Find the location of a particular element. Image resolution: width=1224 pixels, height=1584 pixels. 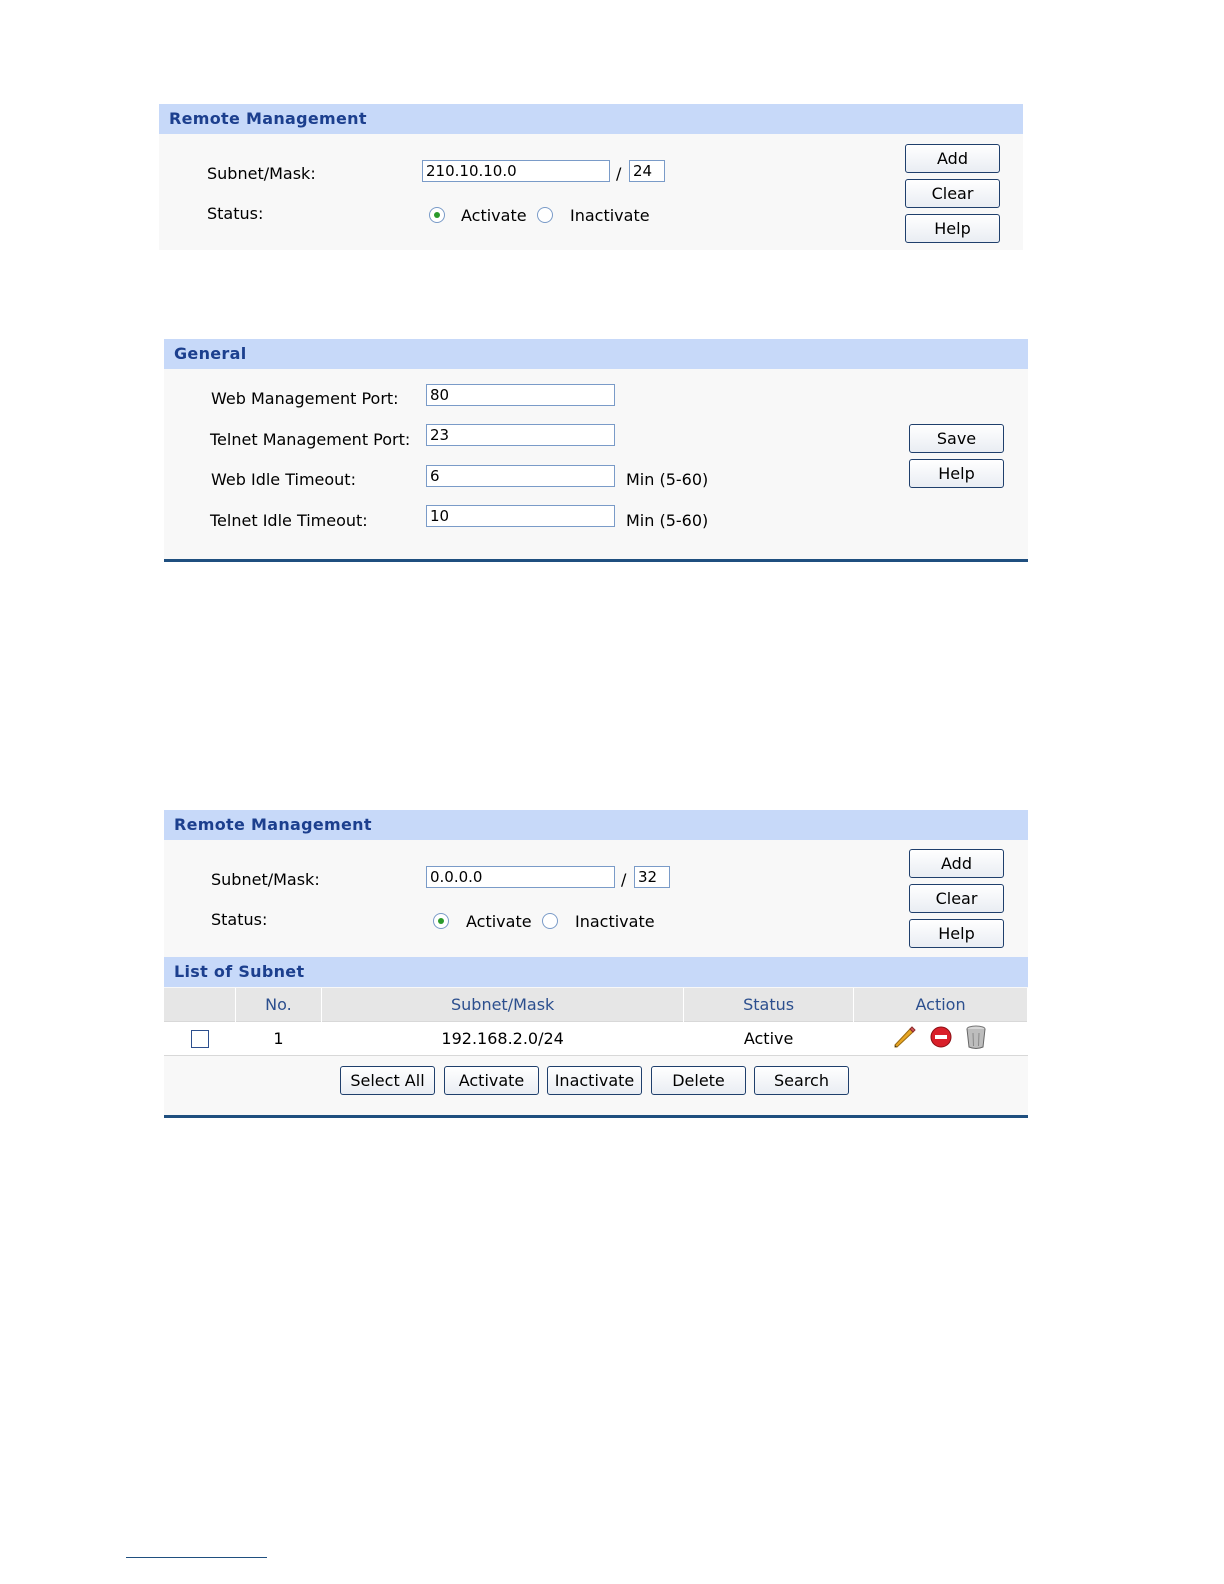

row-checkbox is located at coordinates (199, 1039).